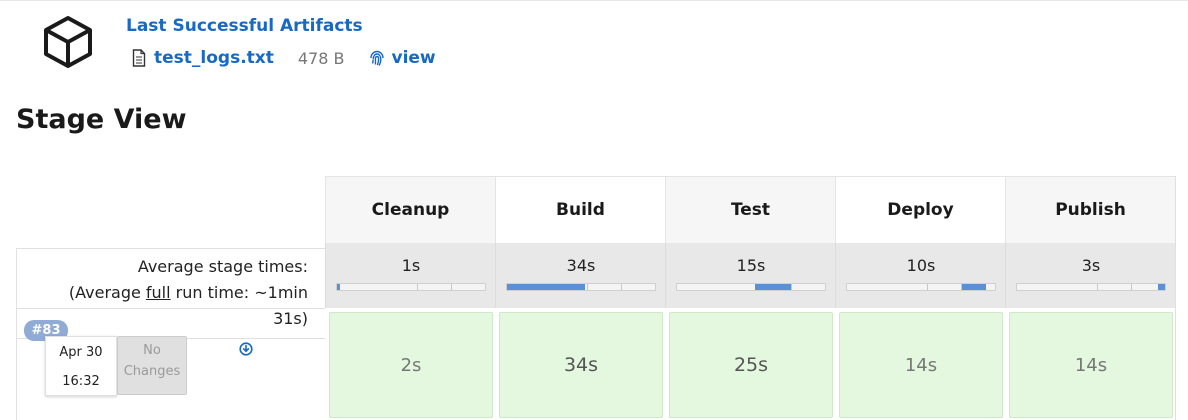 The height and width of the screenshot is (420, 1188). Describe the element at coordinates (751, 365) in the screenshot. I see `stage-result-cell: 25s` at that location.